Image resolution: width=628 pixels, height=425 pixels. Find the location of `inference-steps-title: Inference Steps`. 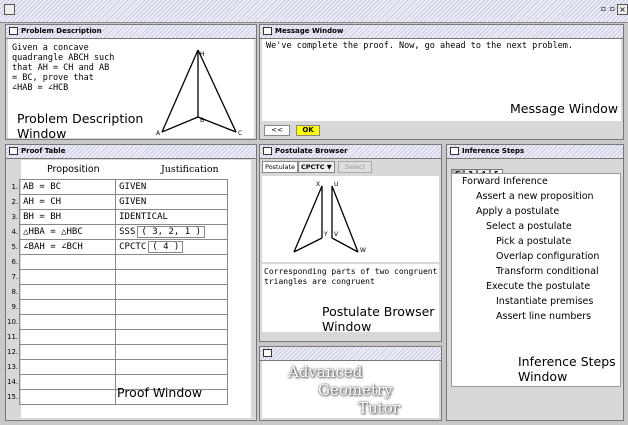

inference-steps-title: Inference Steps is located at coordinates (493, 151).